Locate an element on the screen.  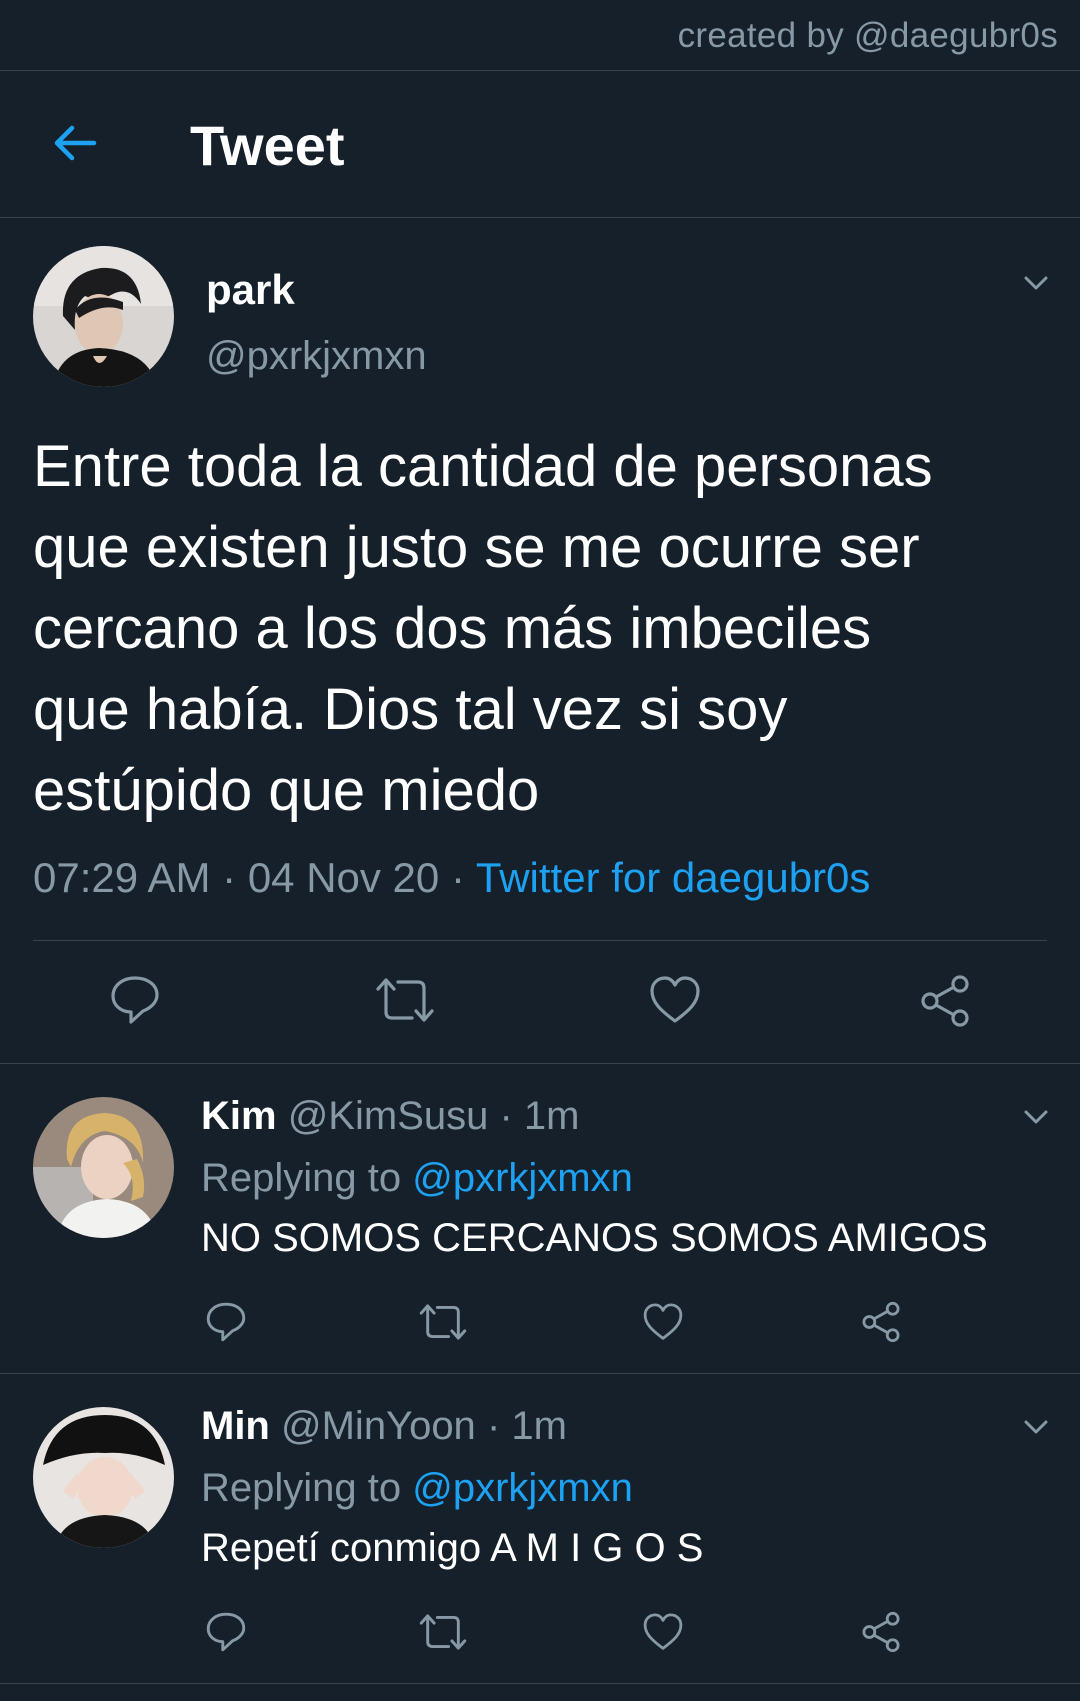
arrow-left-icon is located at coordinates (74, 143).